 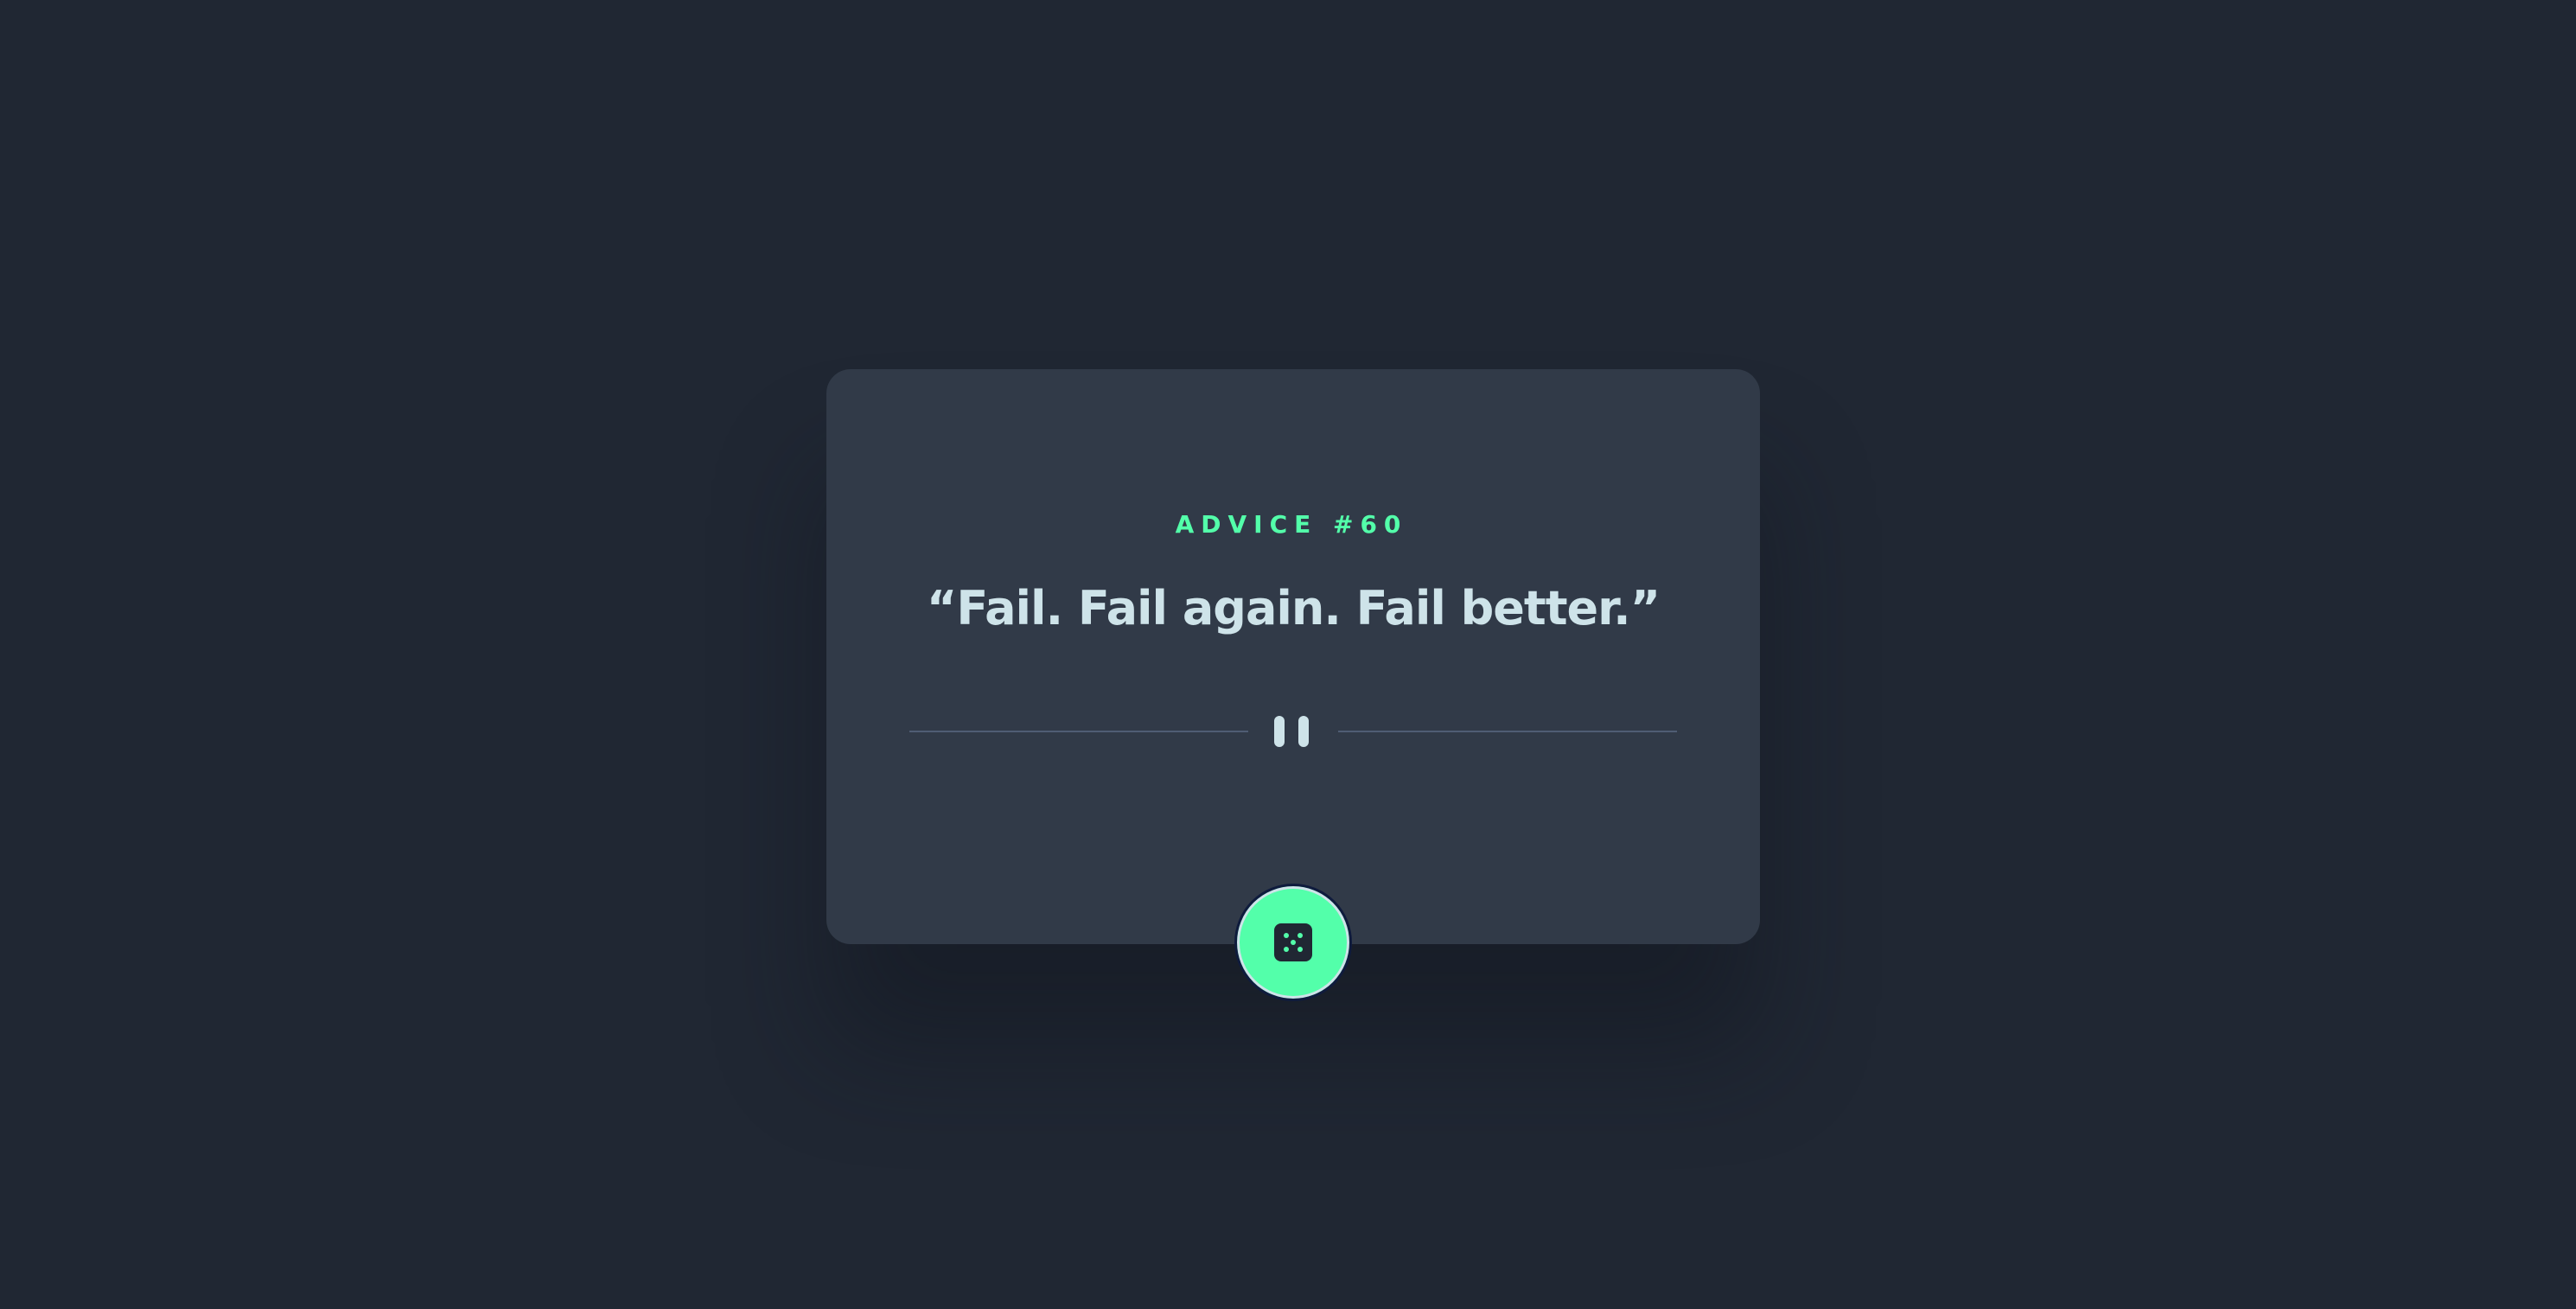 I want to click on new-advice-button, so click(x=1293, y=942).